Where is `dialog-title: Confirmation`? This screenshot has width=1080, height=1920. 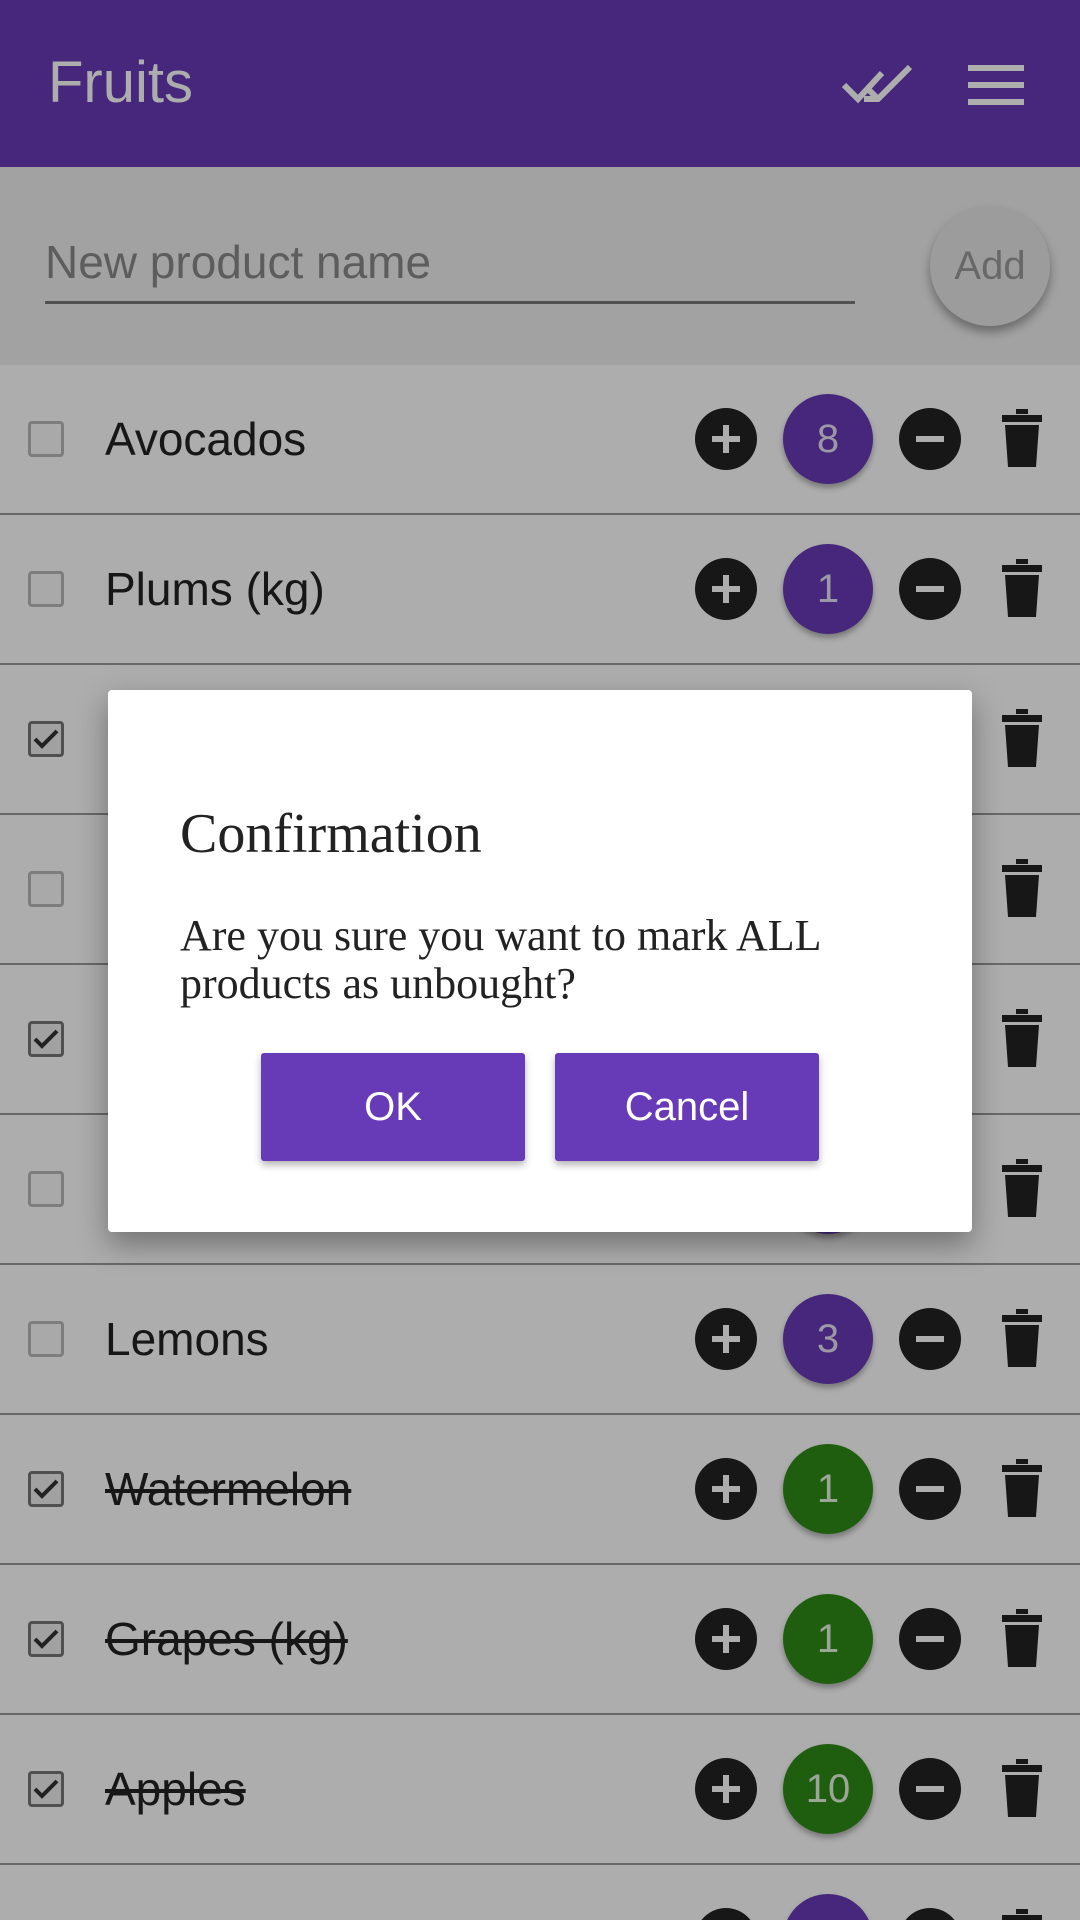 dialog-title: Confirmation is located at coordinates (331, 834).